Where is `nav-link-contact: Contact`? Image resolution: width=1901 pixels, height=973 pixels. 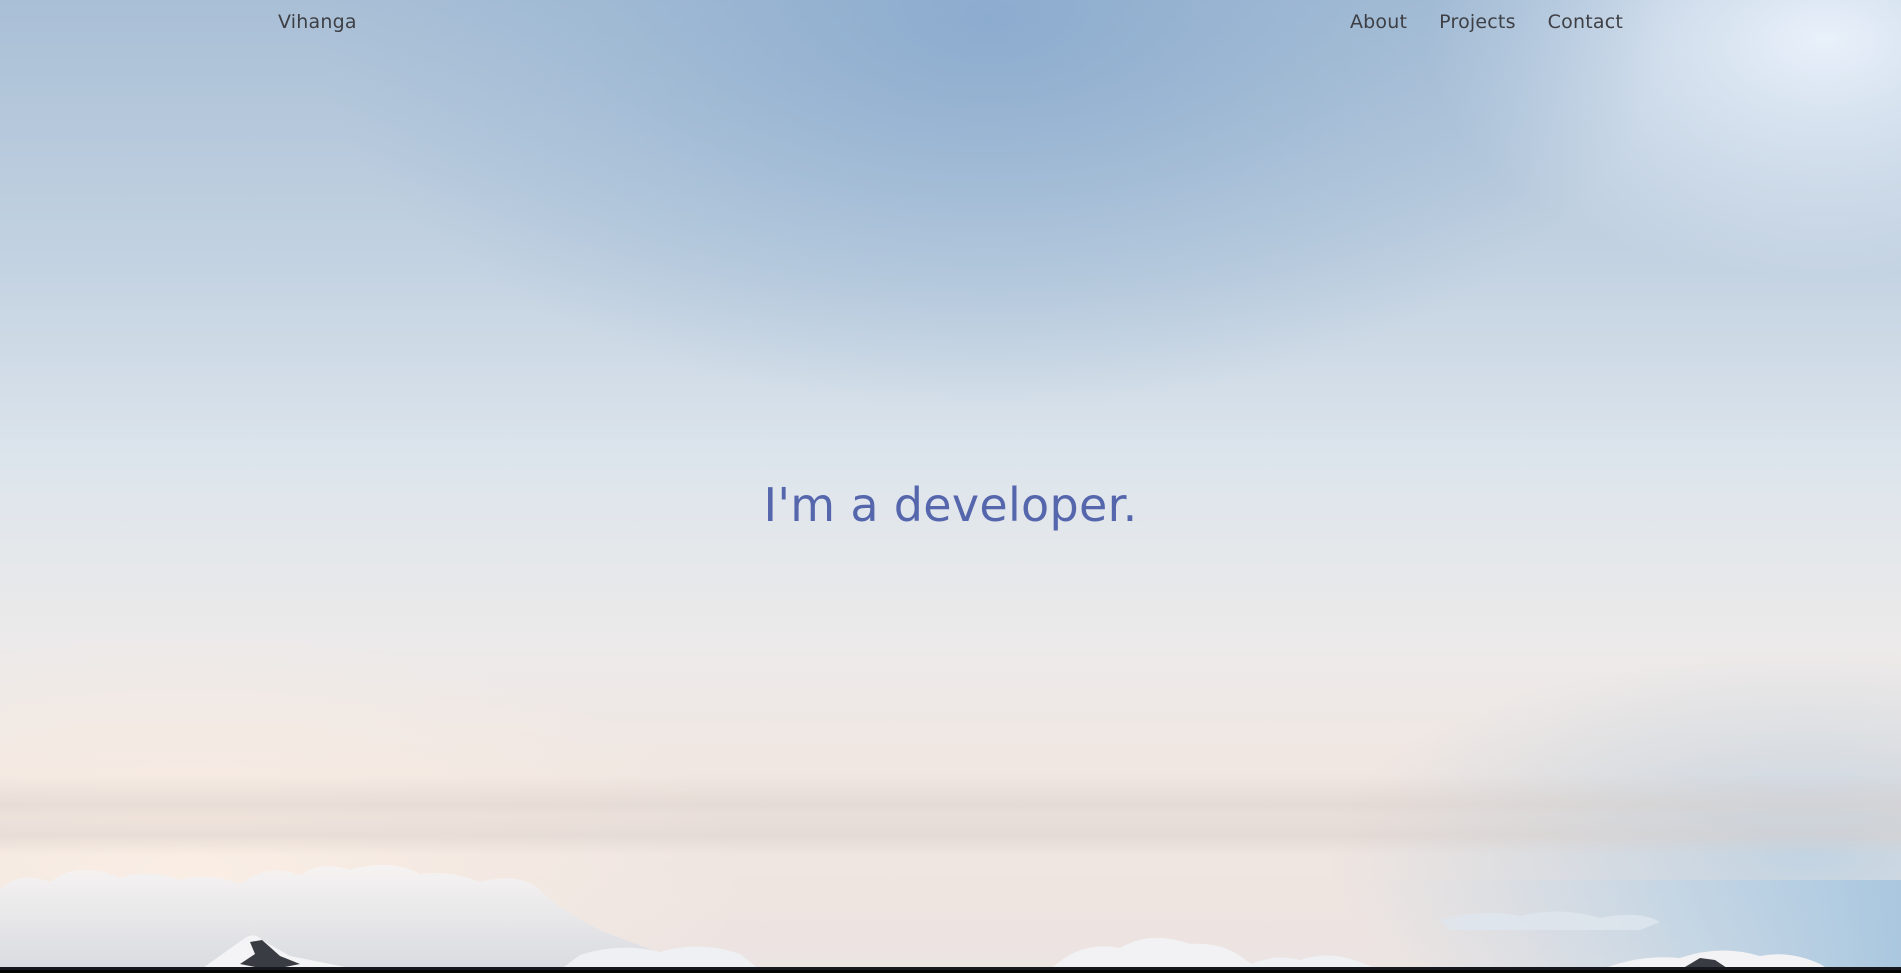
nav-link-contact: Contact is located at coordinates (1585, 22).